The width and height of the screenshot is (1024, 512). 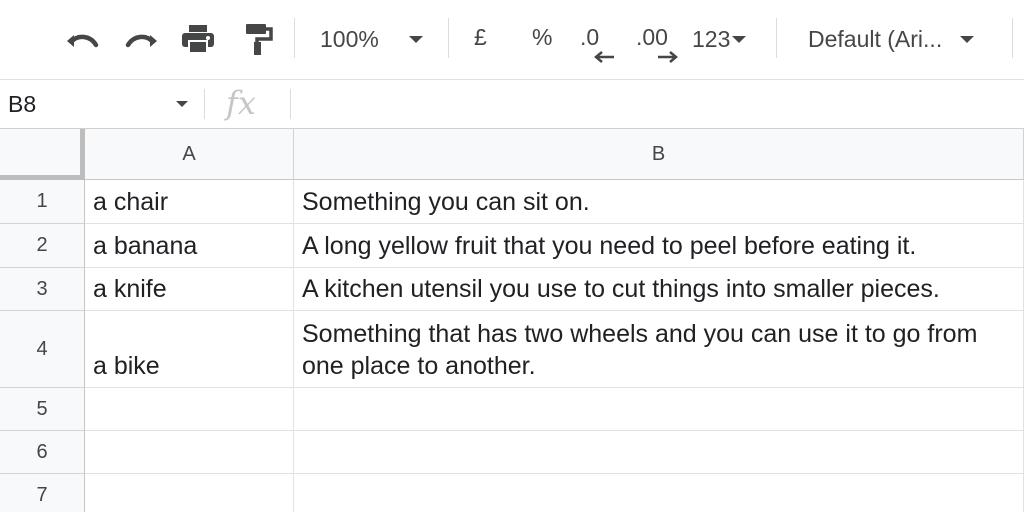 I want to click on row-number: 6, so click(x=42, y=451).